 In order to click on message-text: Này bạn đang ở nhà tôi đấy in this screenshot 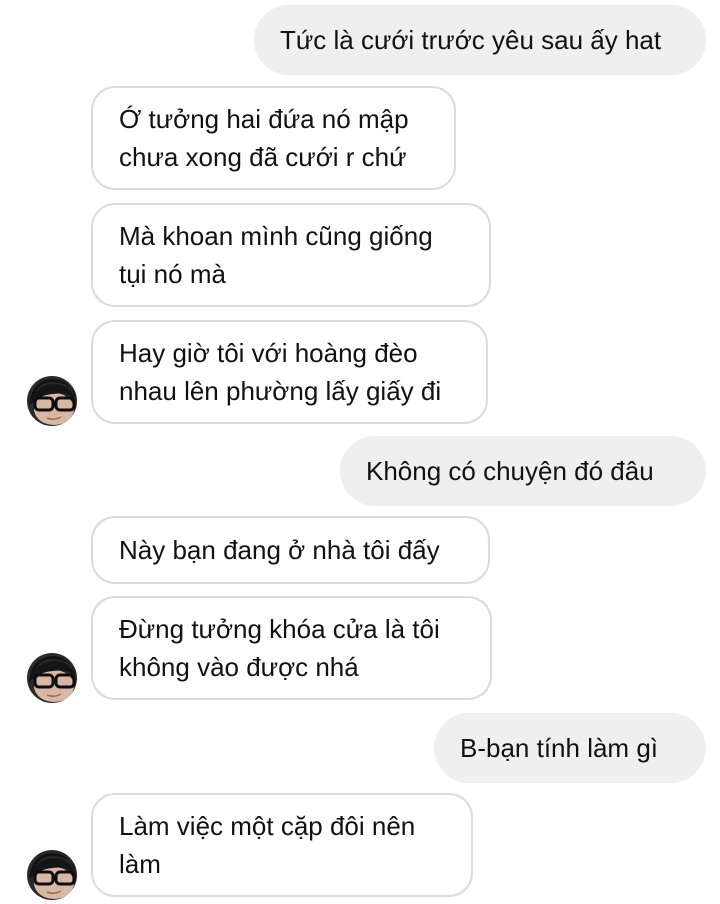, I will do `click(279, 550)`.